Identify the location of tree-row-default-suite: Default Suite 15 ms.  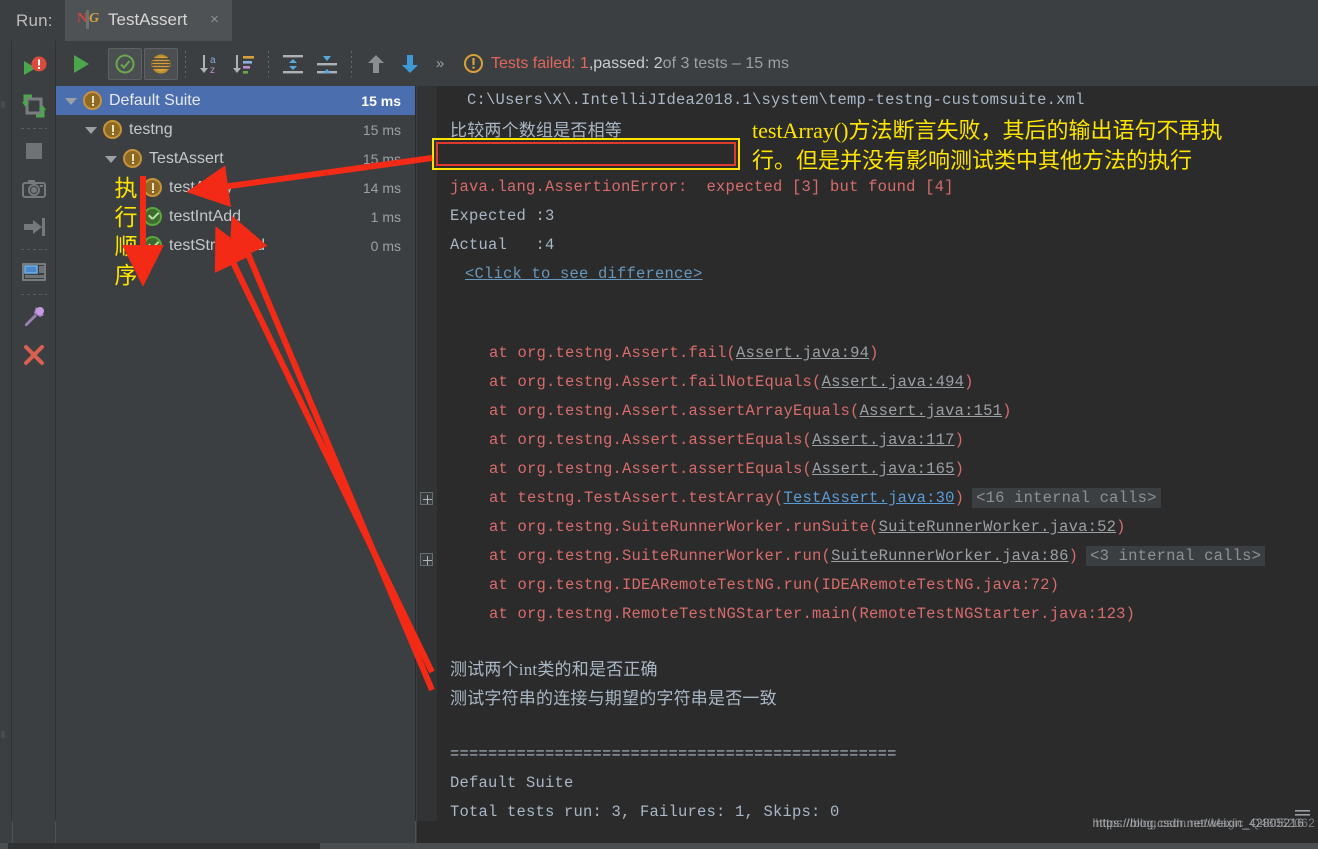
(235, 100).